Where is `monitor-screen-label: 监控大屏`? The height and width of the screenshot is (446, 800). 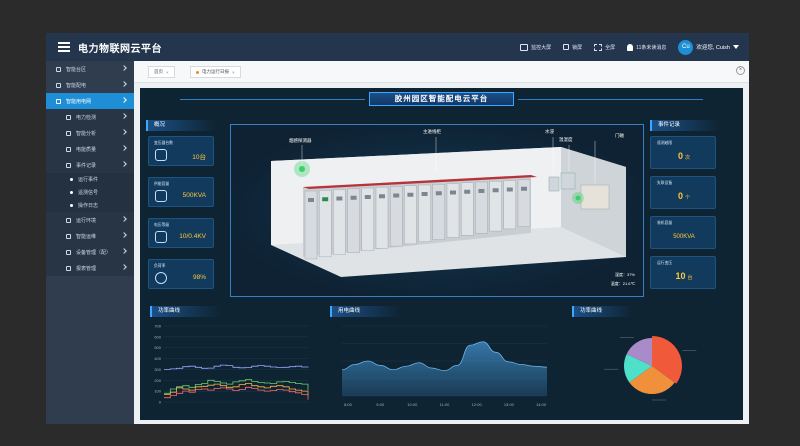
monitor-screen-label: 监控大屏 is located at coordinates (541, 47).